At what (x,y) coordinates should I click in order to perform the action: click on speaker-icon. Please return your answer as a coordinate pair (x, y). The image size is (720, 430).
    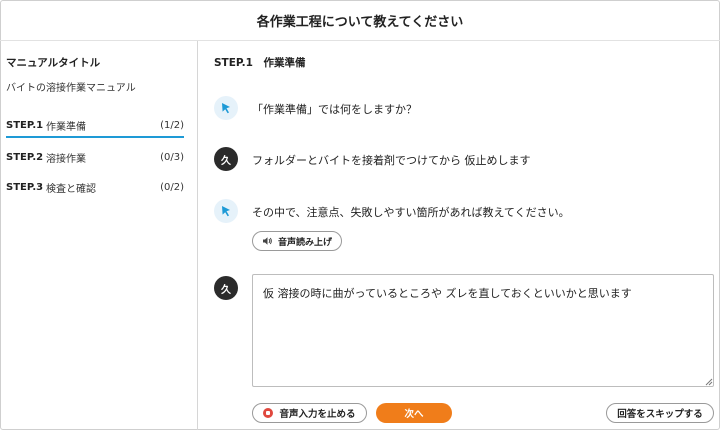
    Looking at the image, I should click on (267, 241).